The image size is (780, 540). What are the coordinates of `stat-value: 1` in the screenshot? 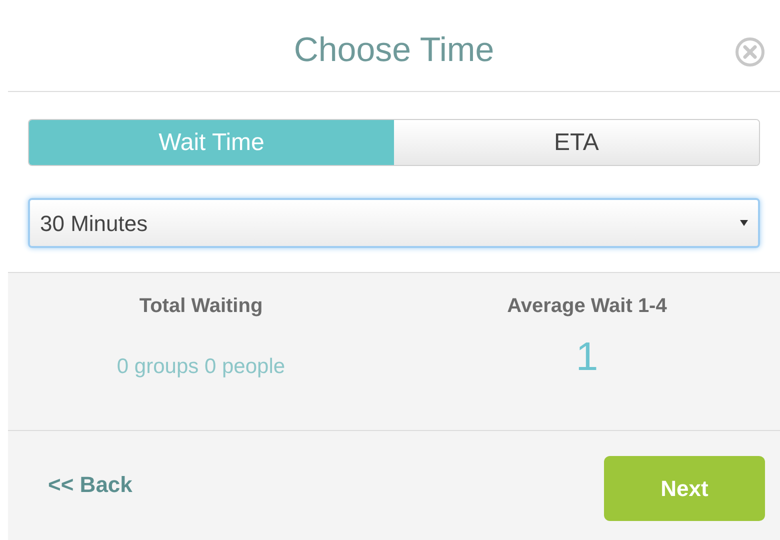 It's located at (587, 357).